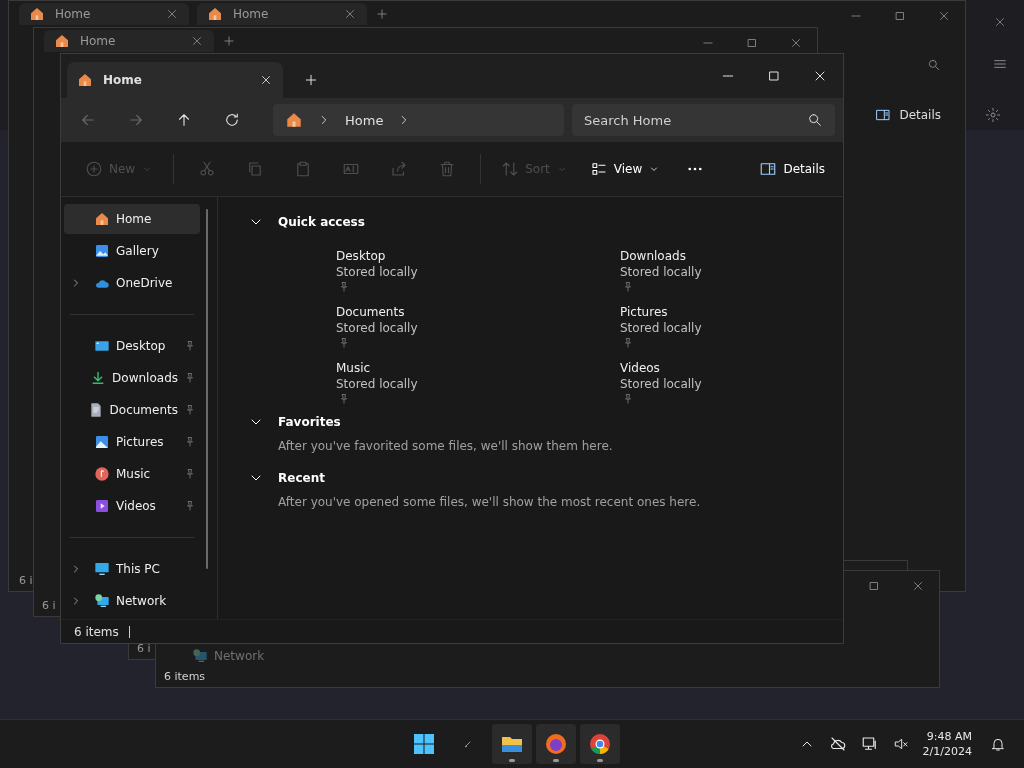  Describe the element at coordinates (900, 744) in the screenshot. I see `speaker-muted-icon` at that location.